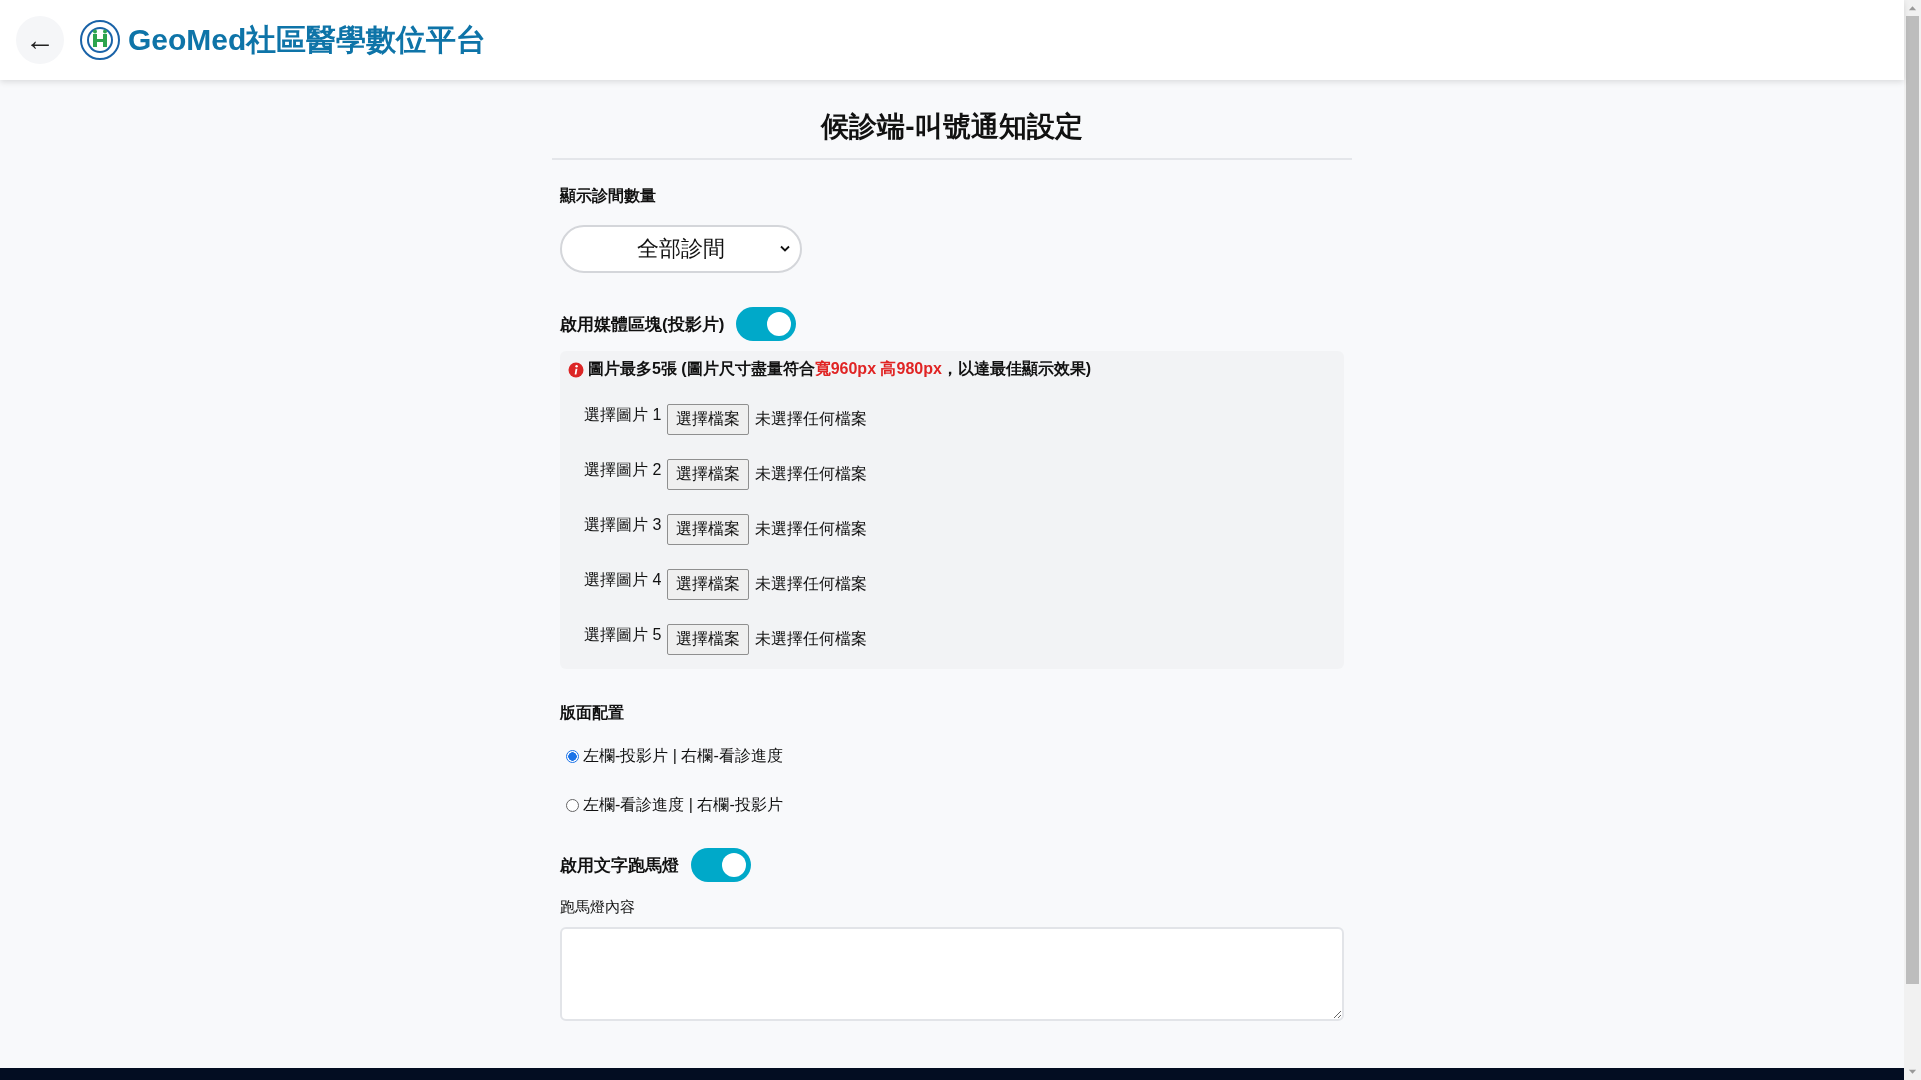  What do you see at coordinates (307, 39) in the screenshot?
I see `brand-title: GeoMed社區醫學數位平台` at bounding box center [307, 39].